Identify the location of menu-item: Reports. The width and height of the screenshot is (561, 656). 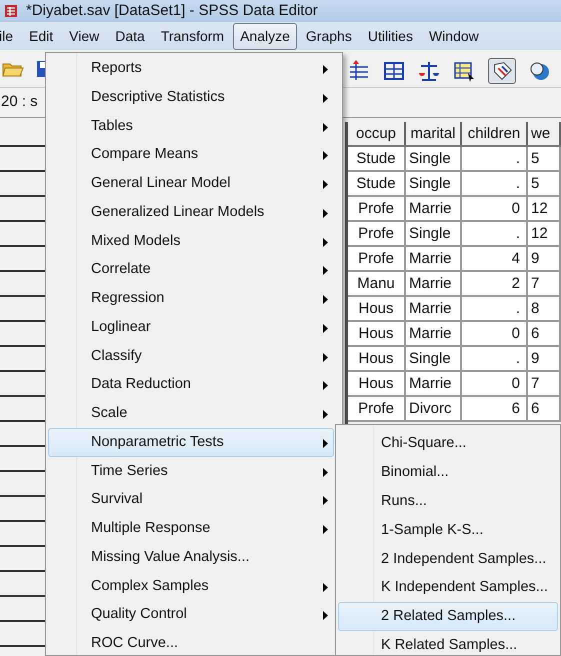
(191, 68).